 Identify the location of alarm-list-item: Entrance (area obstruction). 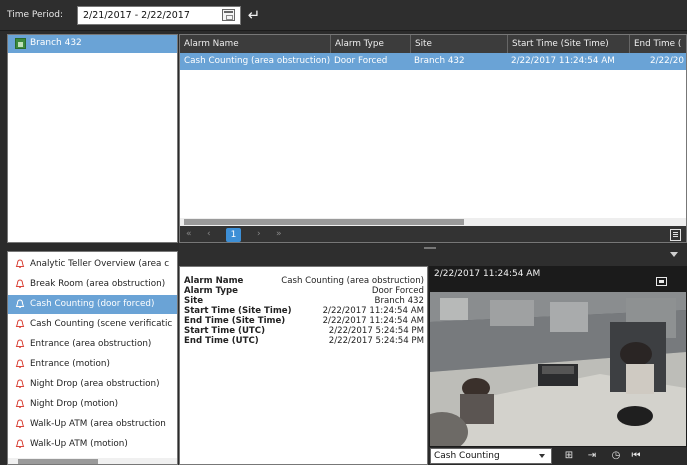
(92, 344).